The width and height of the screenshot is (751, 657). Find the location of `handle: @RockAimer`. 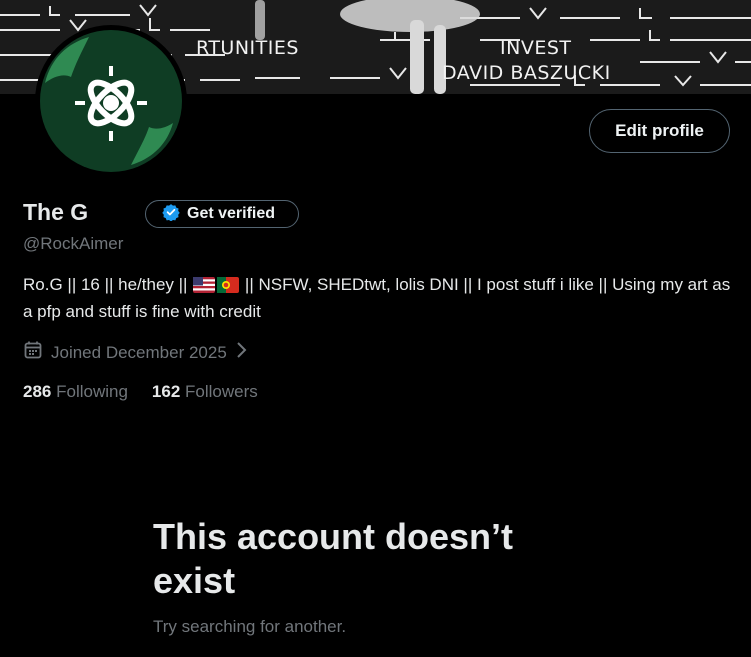

handle: @RockAimer is located at coordinates (73, 243).